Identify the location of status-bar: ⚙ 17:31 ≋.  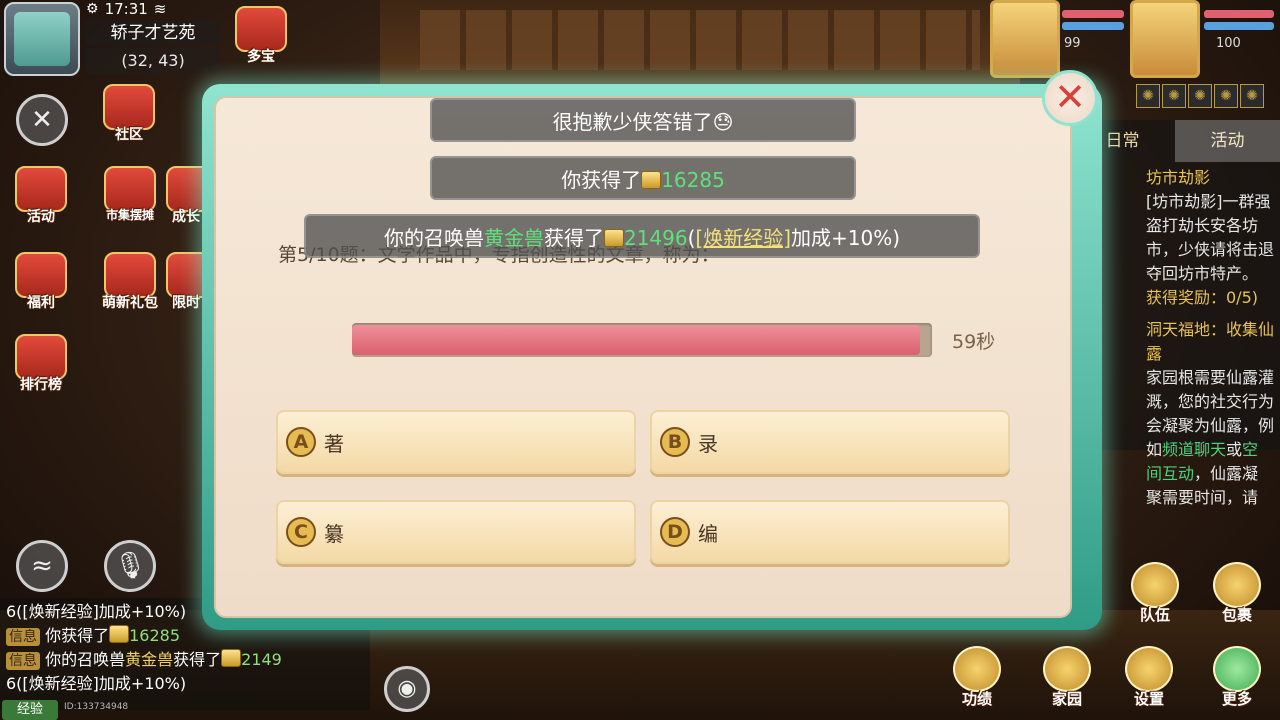
(126, 9).